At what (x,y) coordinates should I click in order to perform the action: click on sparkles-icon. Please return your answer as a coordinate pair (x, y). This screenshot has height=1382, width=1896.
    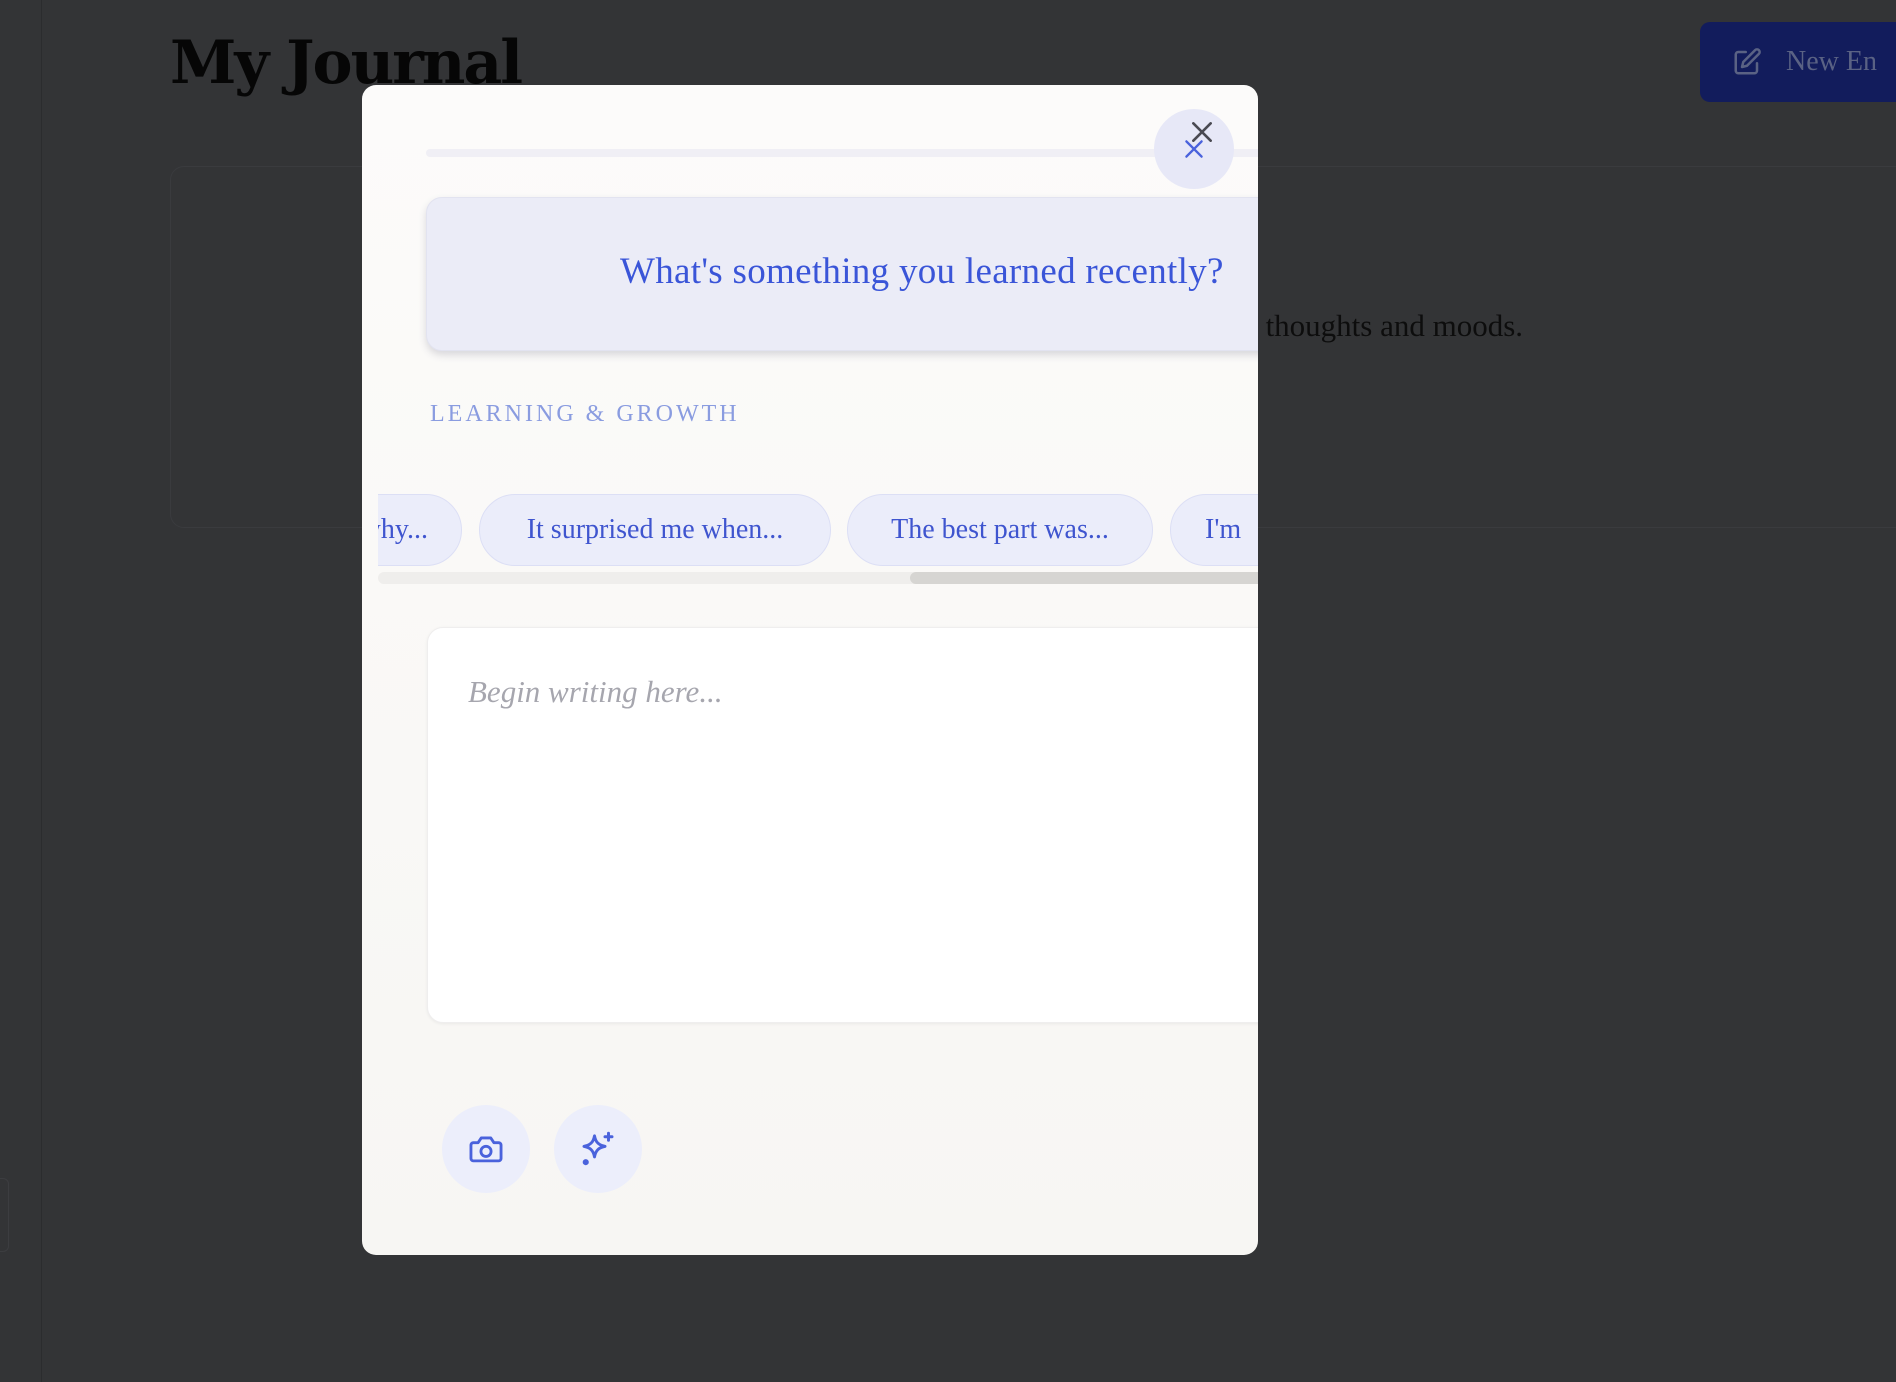
    Looking at the image, I should click on (598, 1149).